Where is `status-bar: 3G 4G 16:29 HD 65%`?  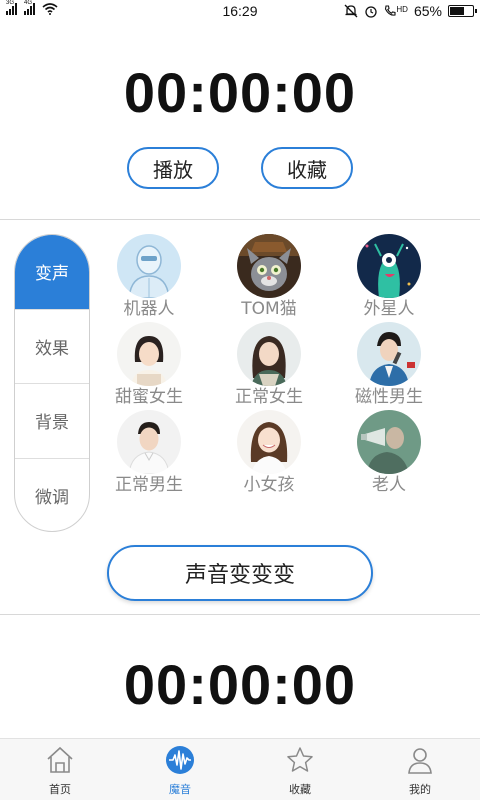 status-bar: 3G 4G 16:29 HD 65% is located at coordinates (240, 12).